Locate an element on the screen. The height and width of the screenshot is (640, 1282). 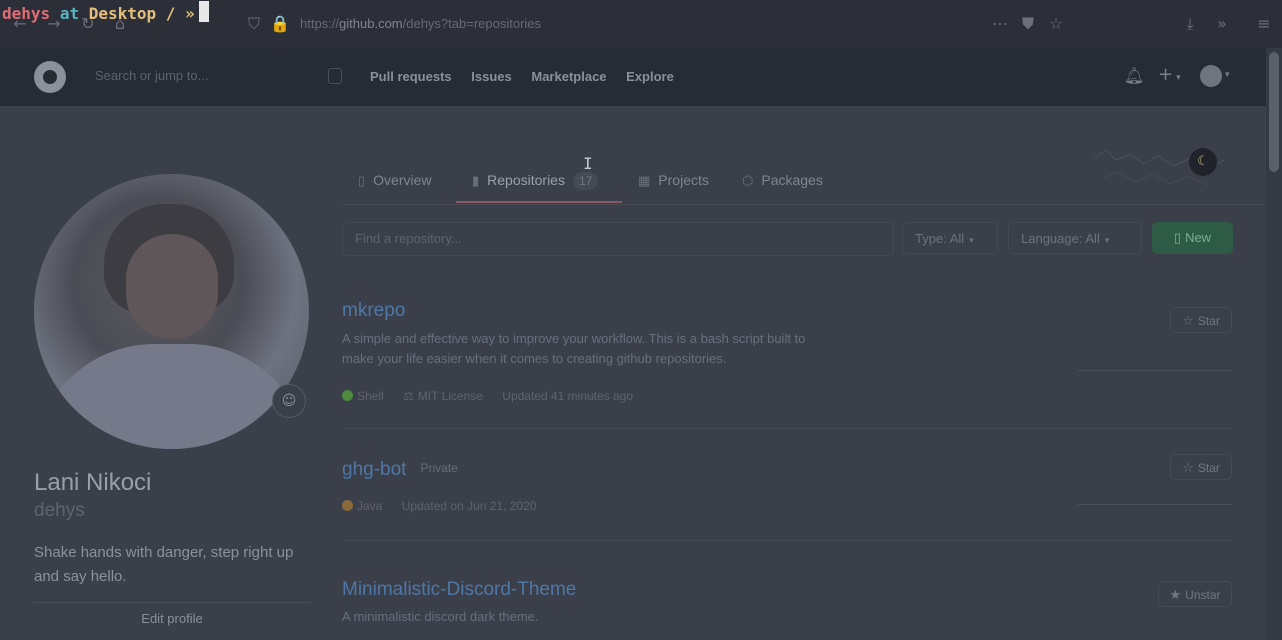
terminal-cursor is located at coordinates (203, 11).